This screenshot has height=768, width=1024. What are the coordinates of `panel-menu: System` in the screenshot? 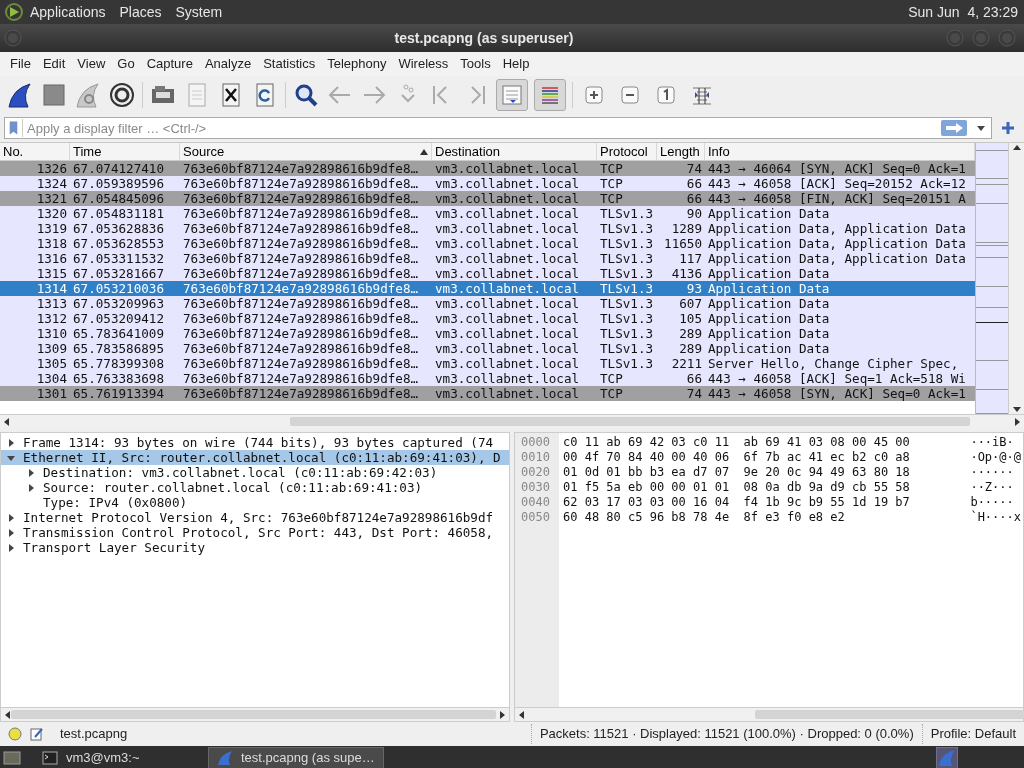 It's located at (199, 12).